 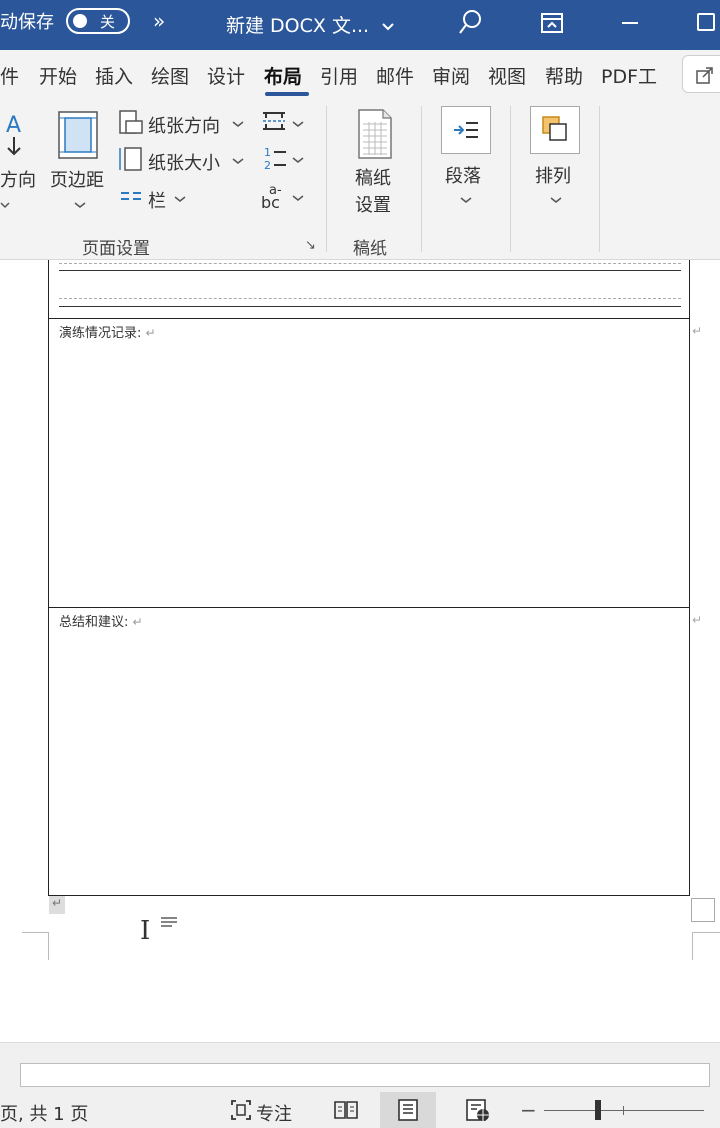 I want to click on share-icon, so click(x=704, y=75).